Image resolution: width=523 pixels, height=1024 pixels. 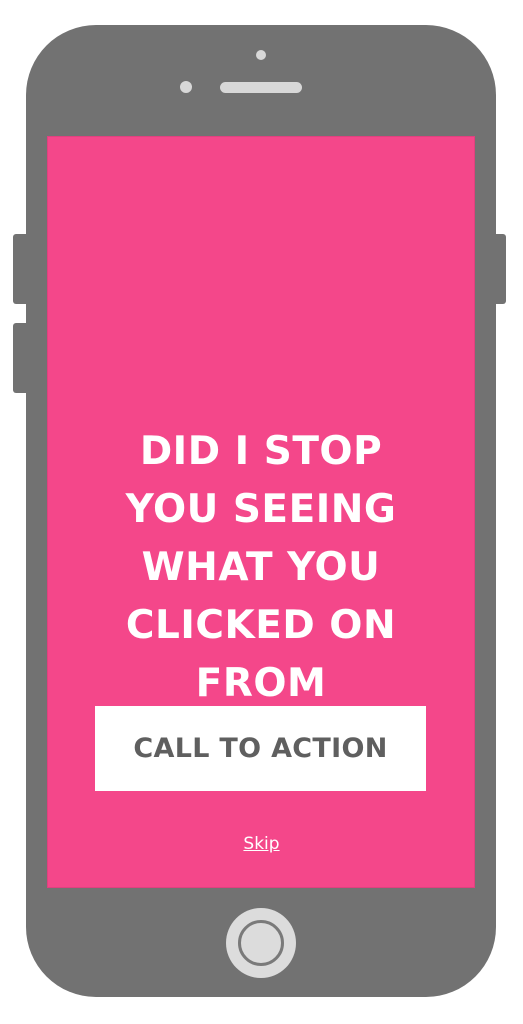 I want to click on call-to-action-button: CALL TO ACTION, so click(x=260, y=748).